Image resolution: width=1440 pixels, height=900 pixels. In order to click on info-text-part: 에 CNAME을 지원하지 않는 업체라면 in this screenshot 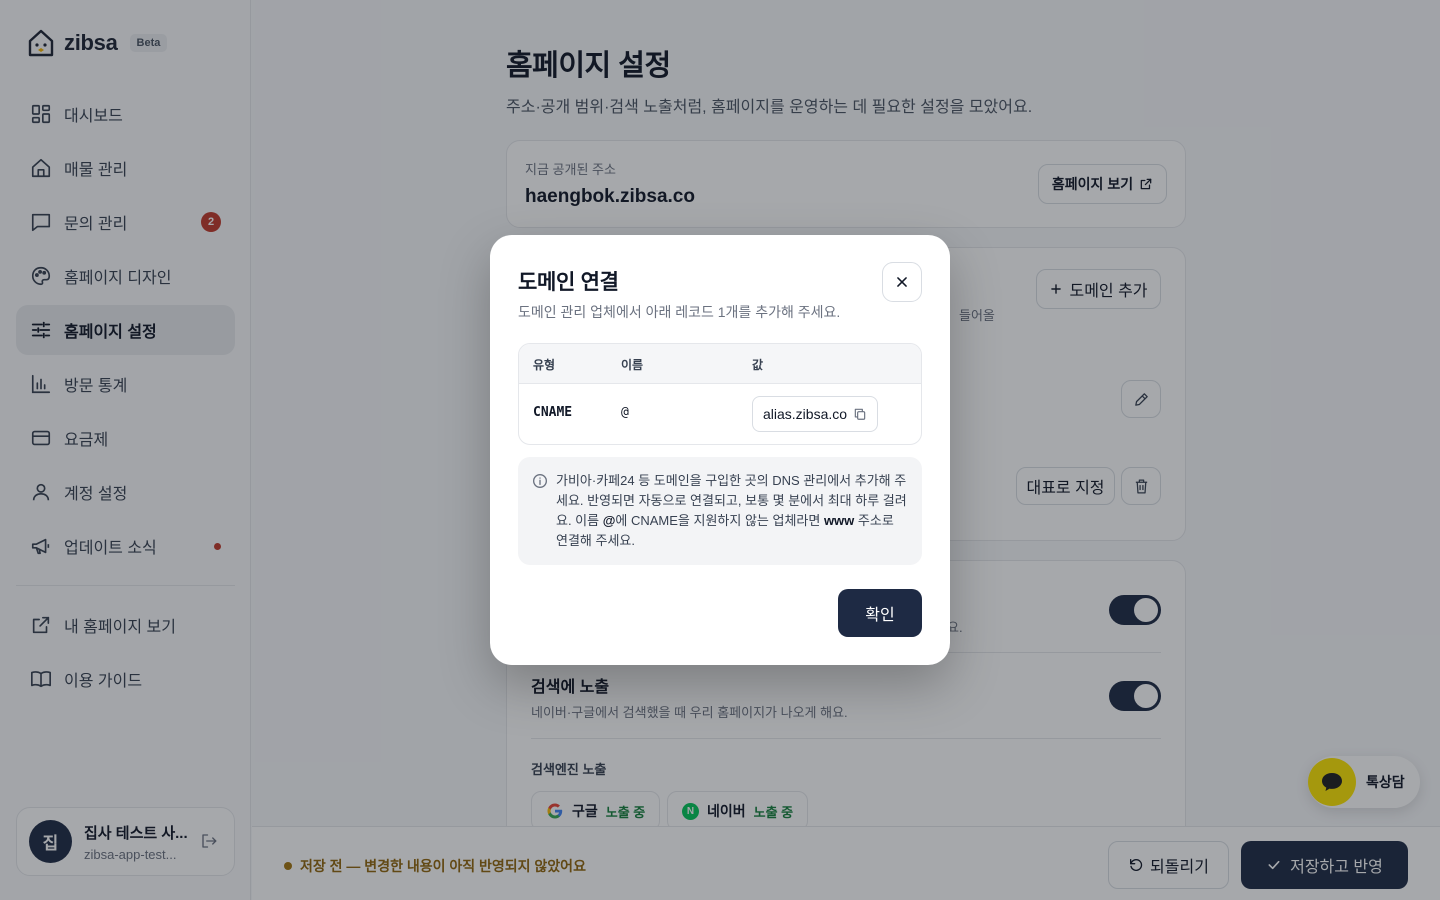, I will do `click(719, 520)`.